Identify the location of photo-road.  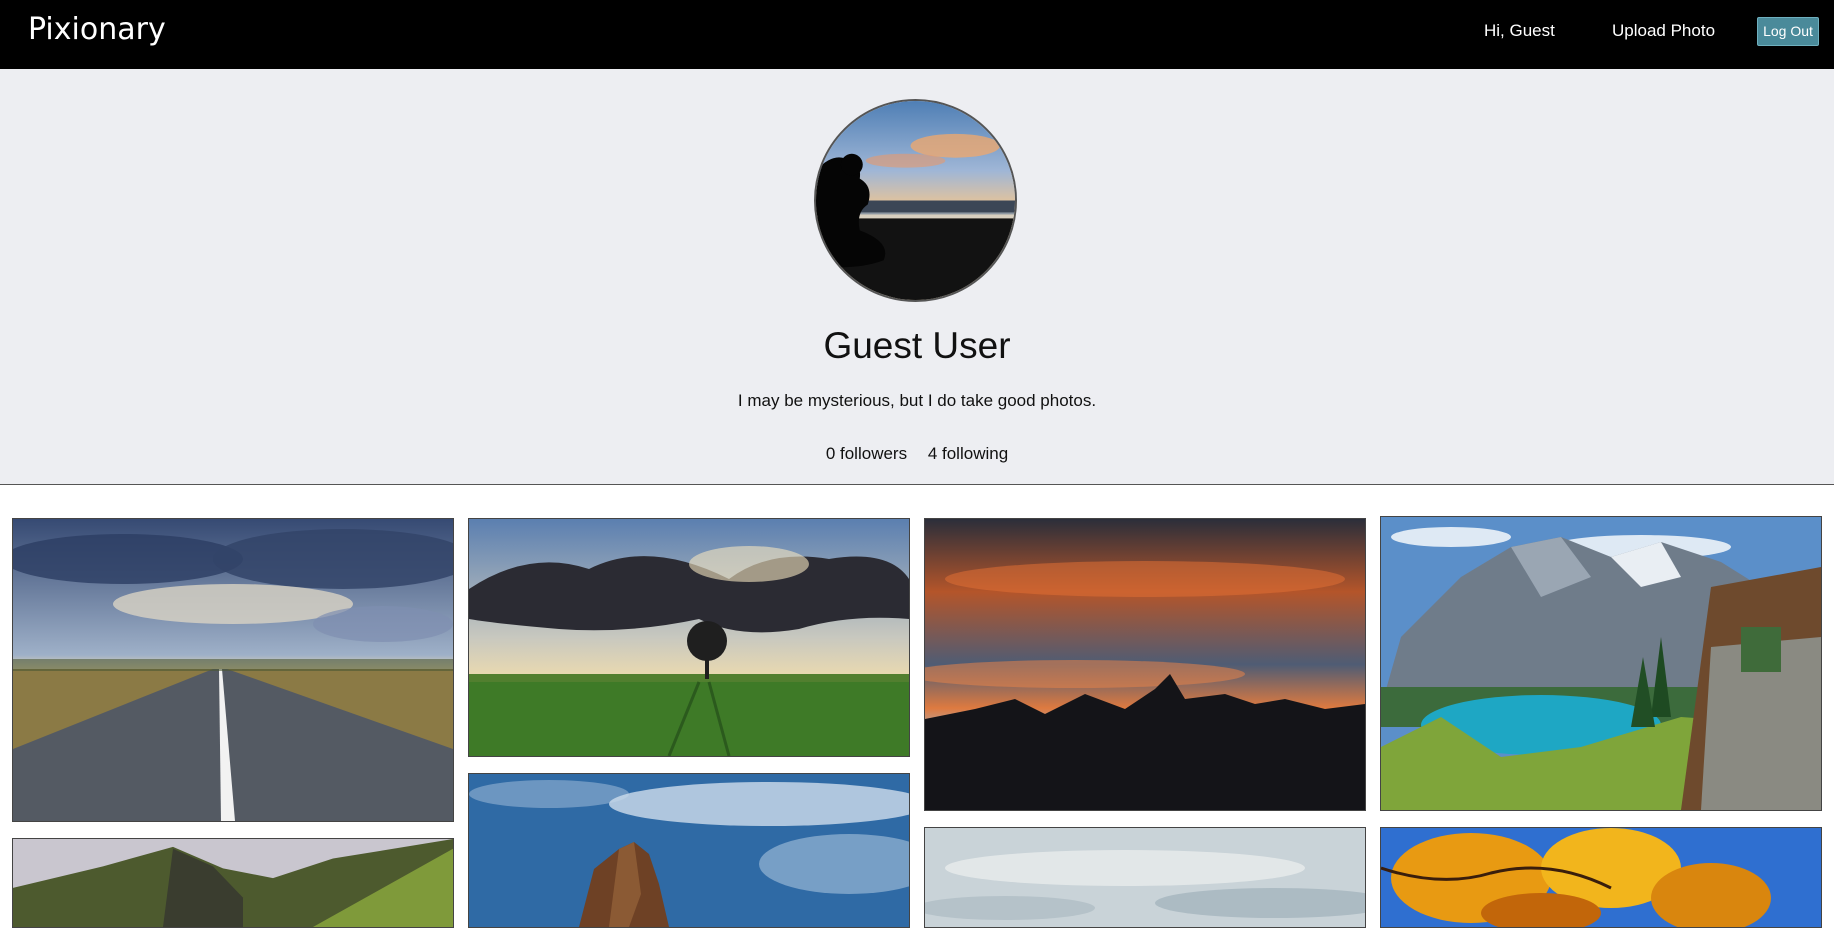
(233, 670).